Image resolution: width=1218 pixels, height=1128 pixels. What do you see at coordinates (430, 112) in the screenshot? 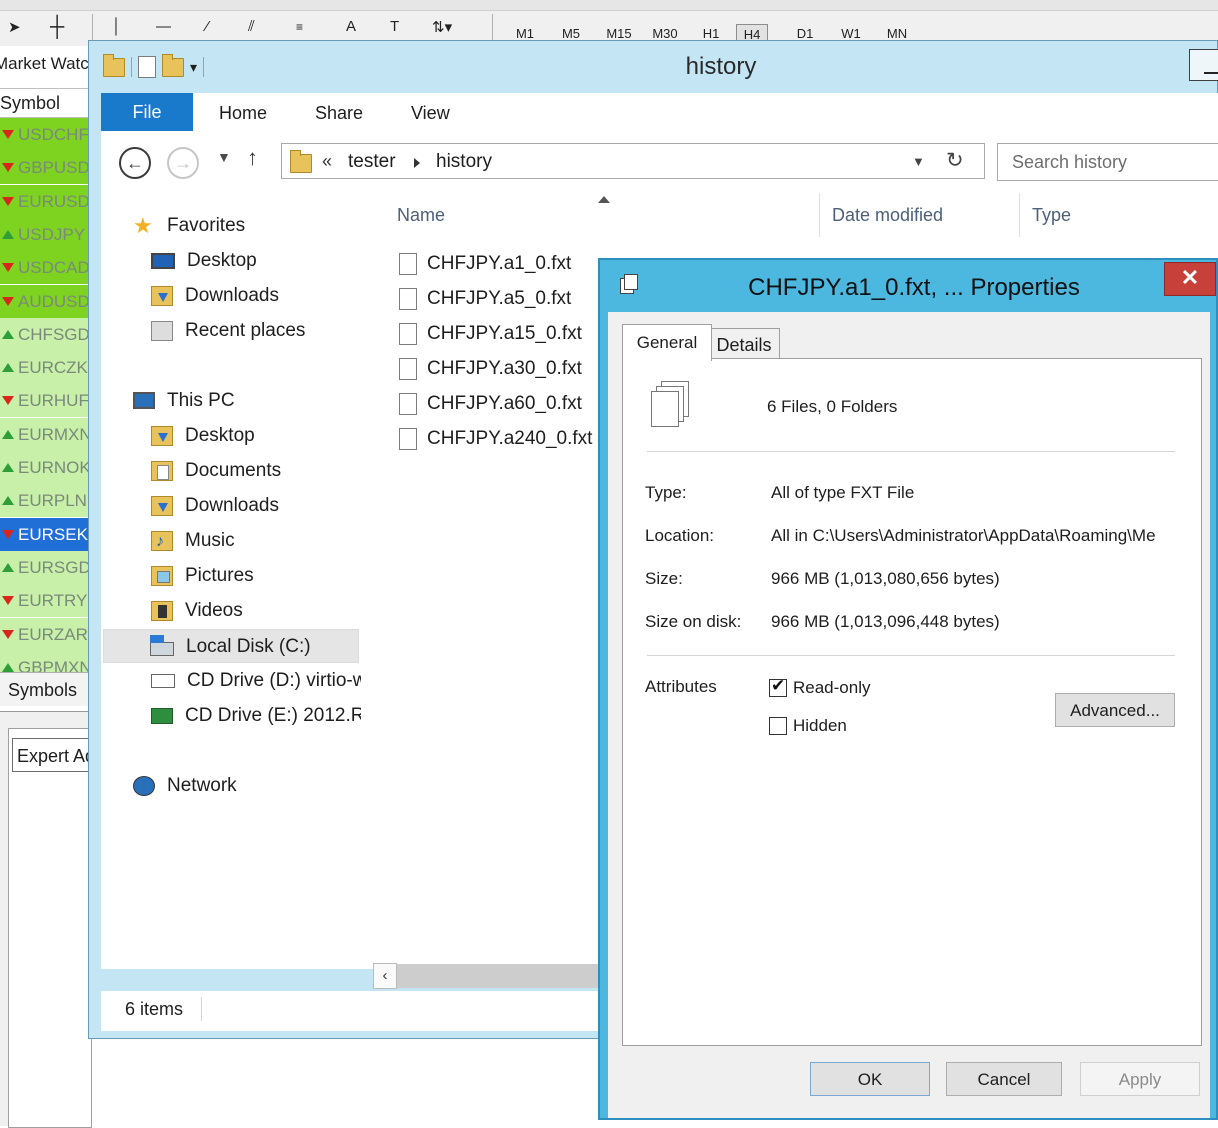
I see `tab-view: View` at bounding box center [430, 112].